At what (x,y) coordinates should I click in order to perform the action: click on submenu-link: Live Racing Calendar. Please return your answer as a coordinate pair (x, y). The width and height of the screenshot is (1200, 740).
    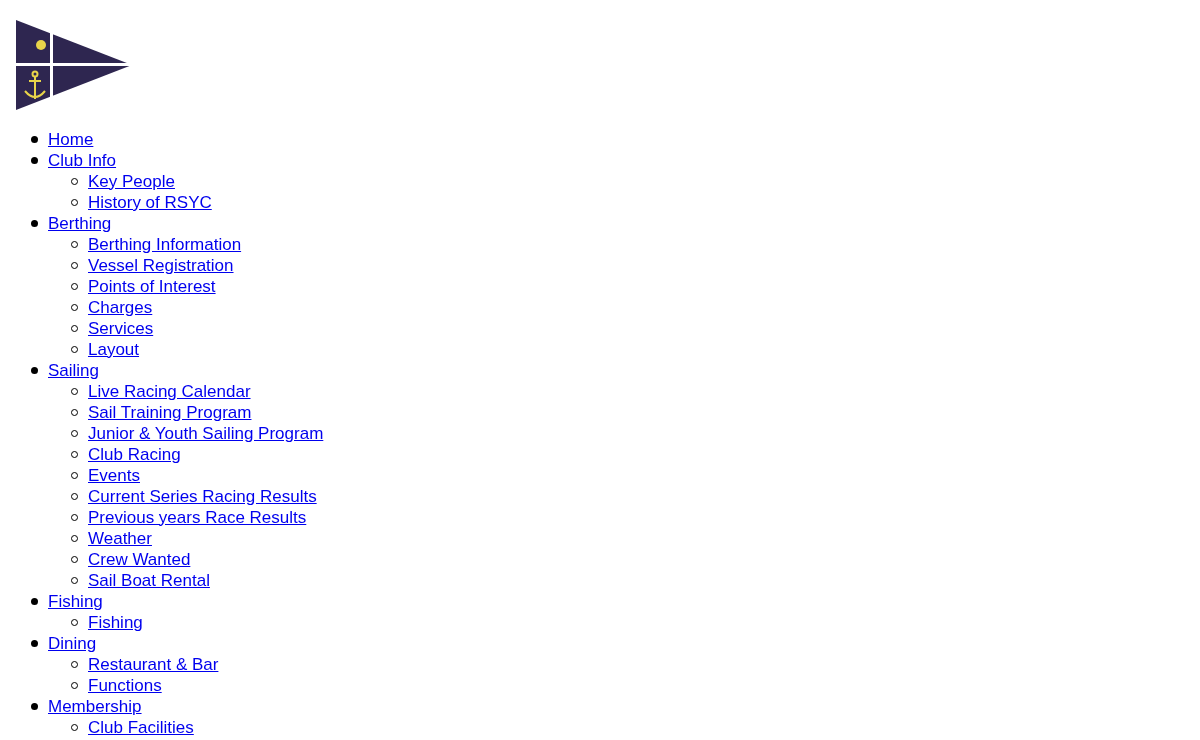
    Looking at the image, I should click on (169, 391).